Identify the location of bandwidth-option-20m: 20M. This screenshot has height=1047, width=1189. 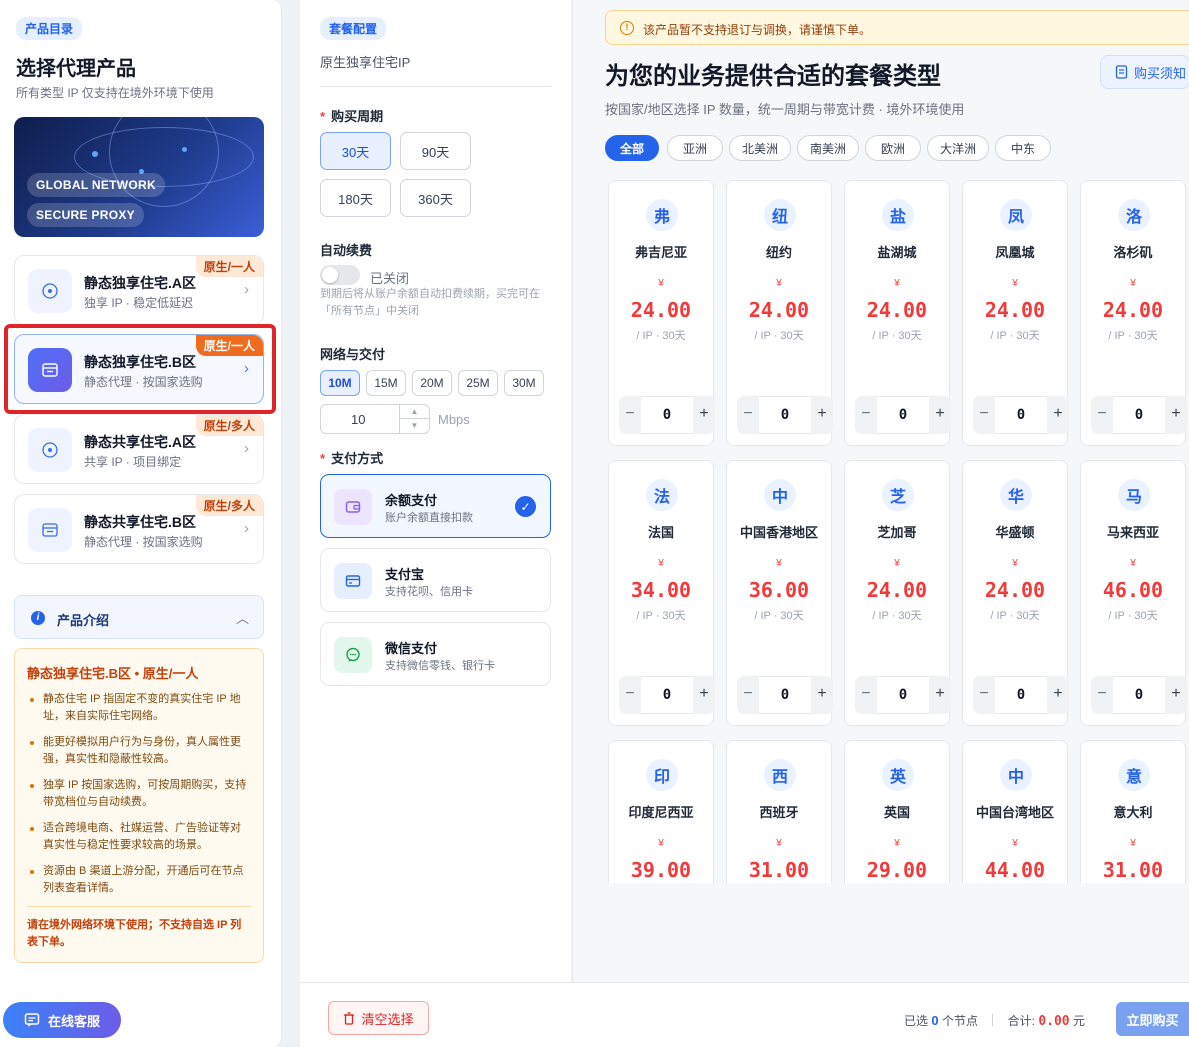
(432, 383).